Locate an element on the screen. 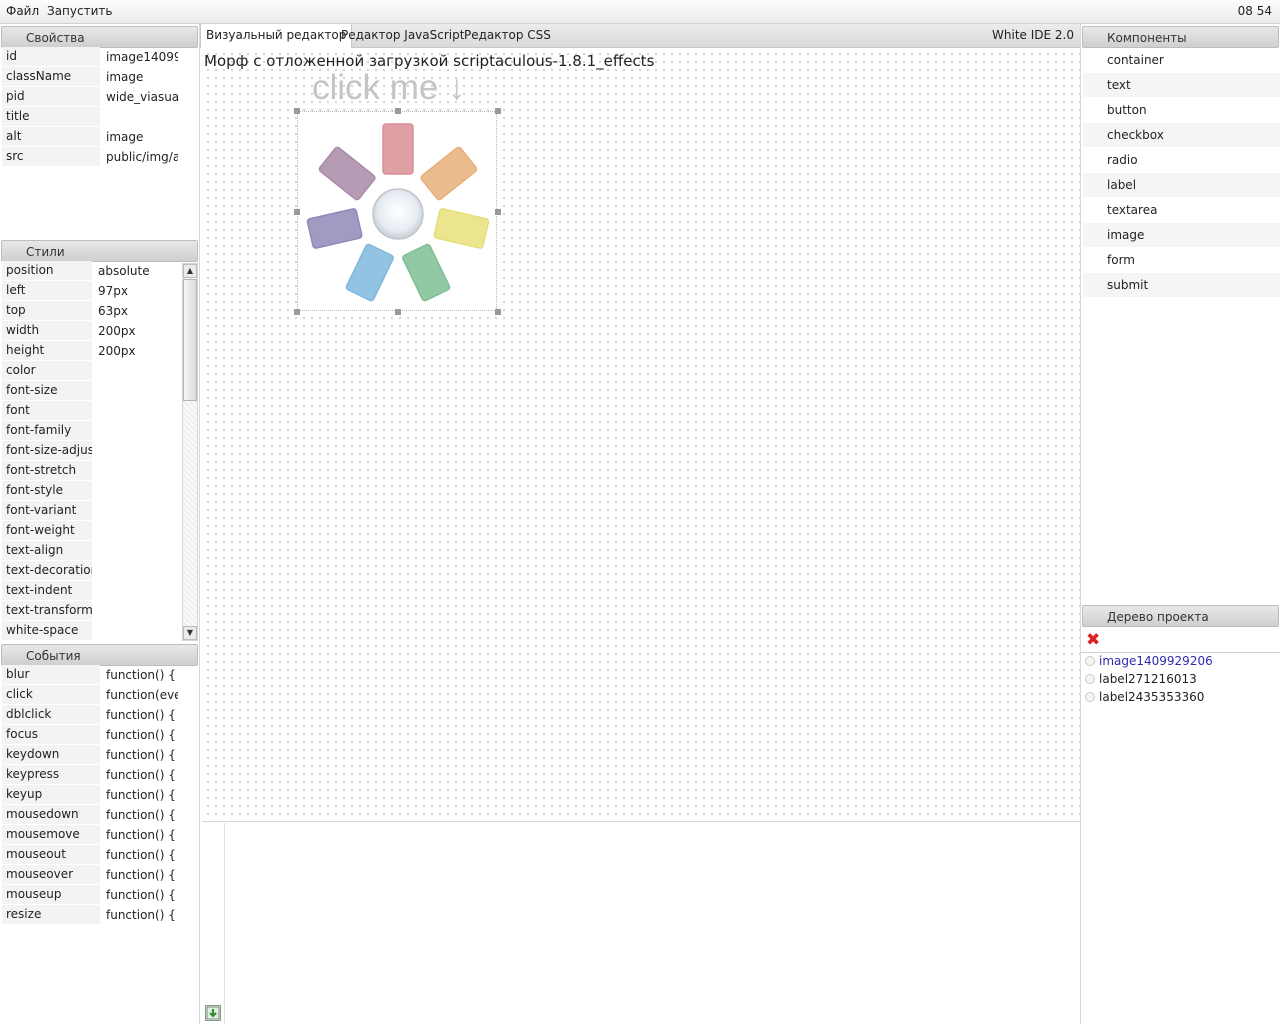 This screenshot has width=1280, height=1024. project-tree-header: Дерево проекта is located at coordinates (1180, 616).